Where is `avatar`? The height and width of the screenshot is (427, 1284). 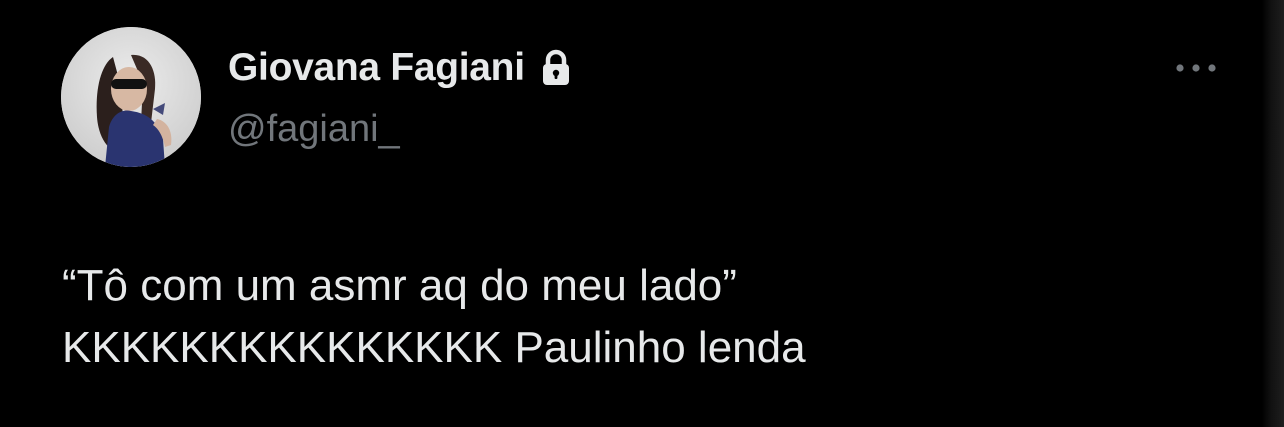
avatar is located at coordinates (131, 97).